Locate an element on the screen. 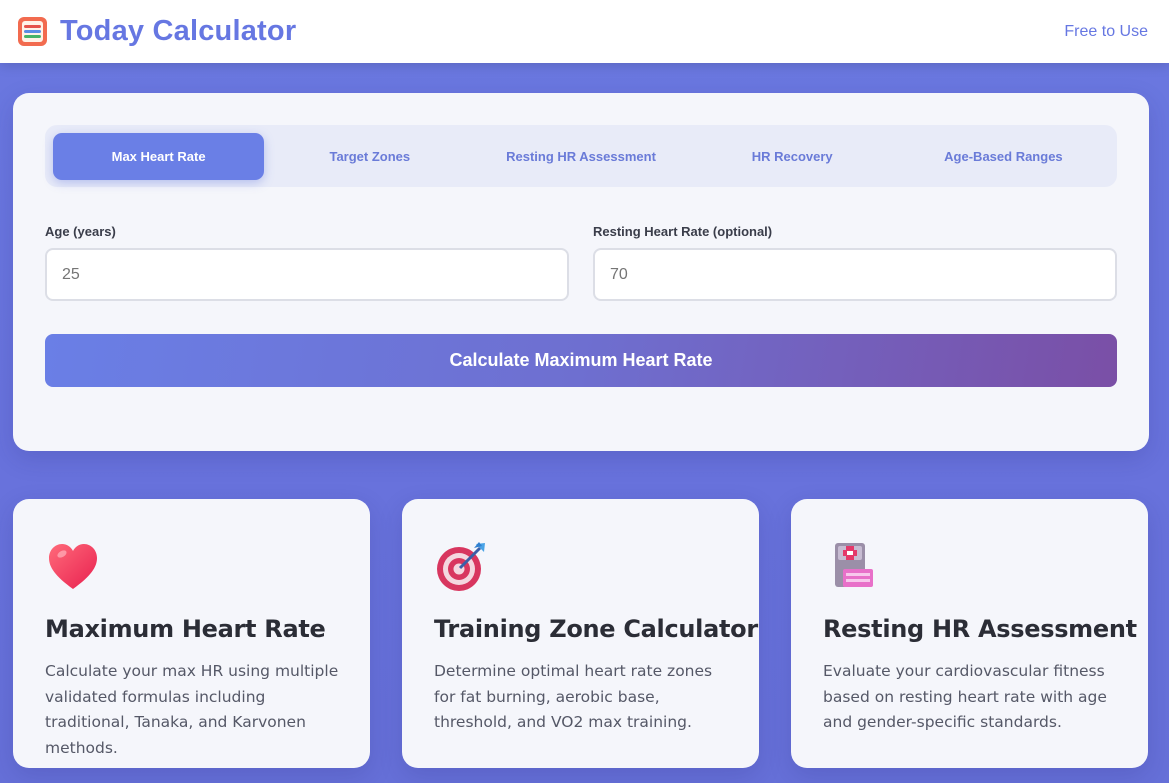  tab-target-zones: Target Zones is located at coordinates (369, 156).